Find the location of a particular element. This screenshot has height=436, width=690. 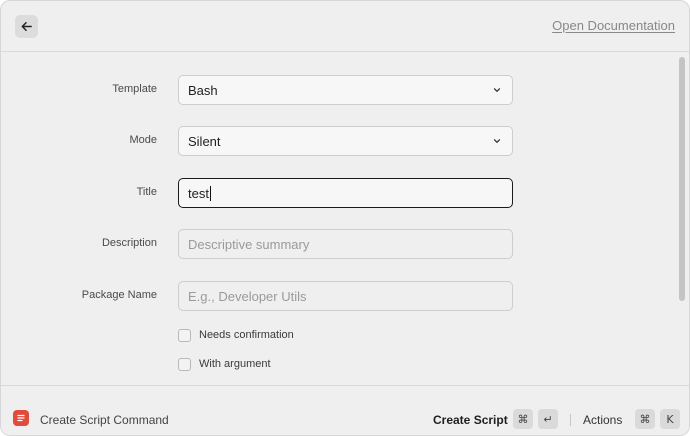

description-row: Description Descriptive summary is located at coordinates (345, 244).